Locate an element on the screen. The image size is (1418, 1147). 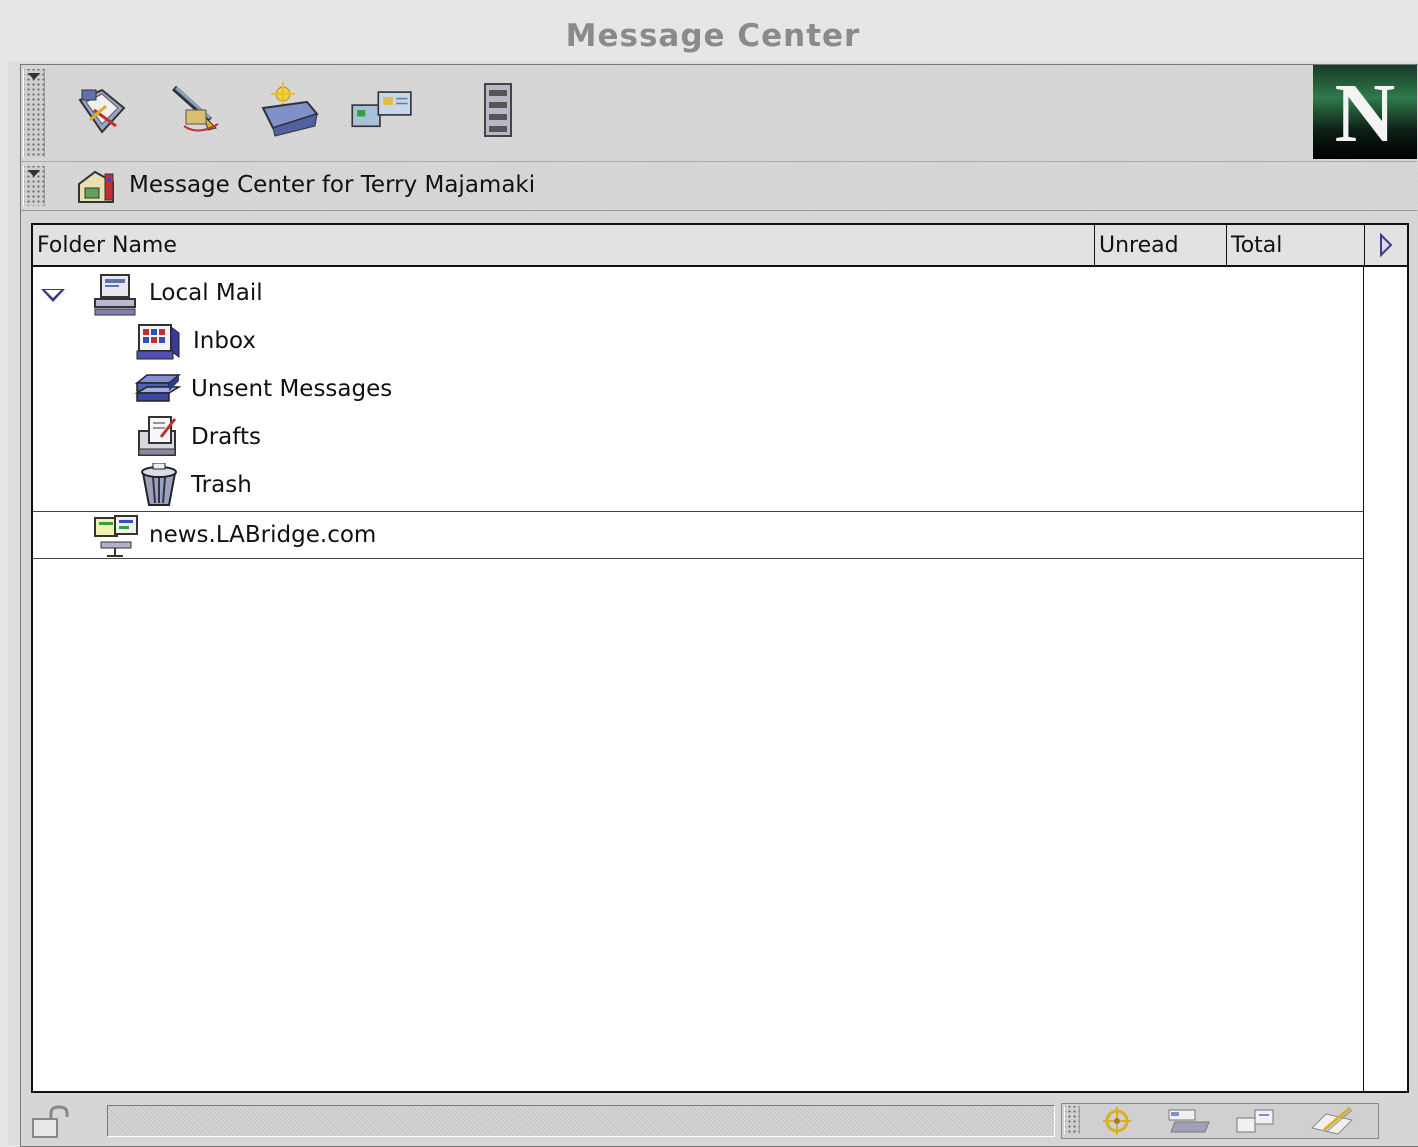
folder-row-trash: Trash is located at coordinates (698, 485).